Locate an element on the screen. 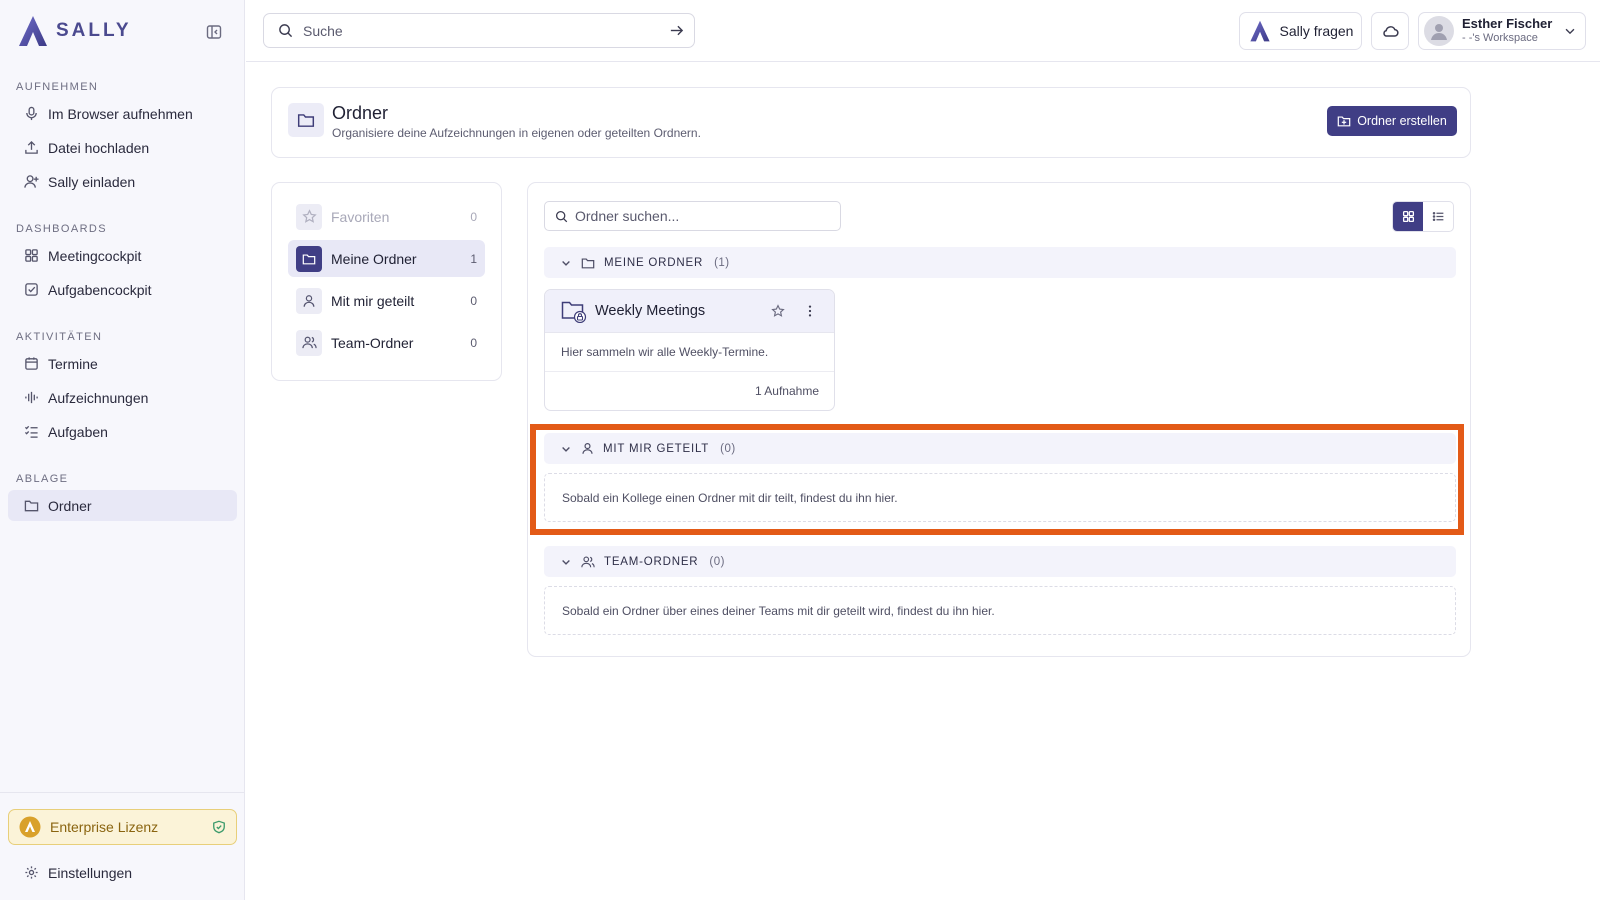  brand-logo: SALLY is located at coordinates (74, 31).